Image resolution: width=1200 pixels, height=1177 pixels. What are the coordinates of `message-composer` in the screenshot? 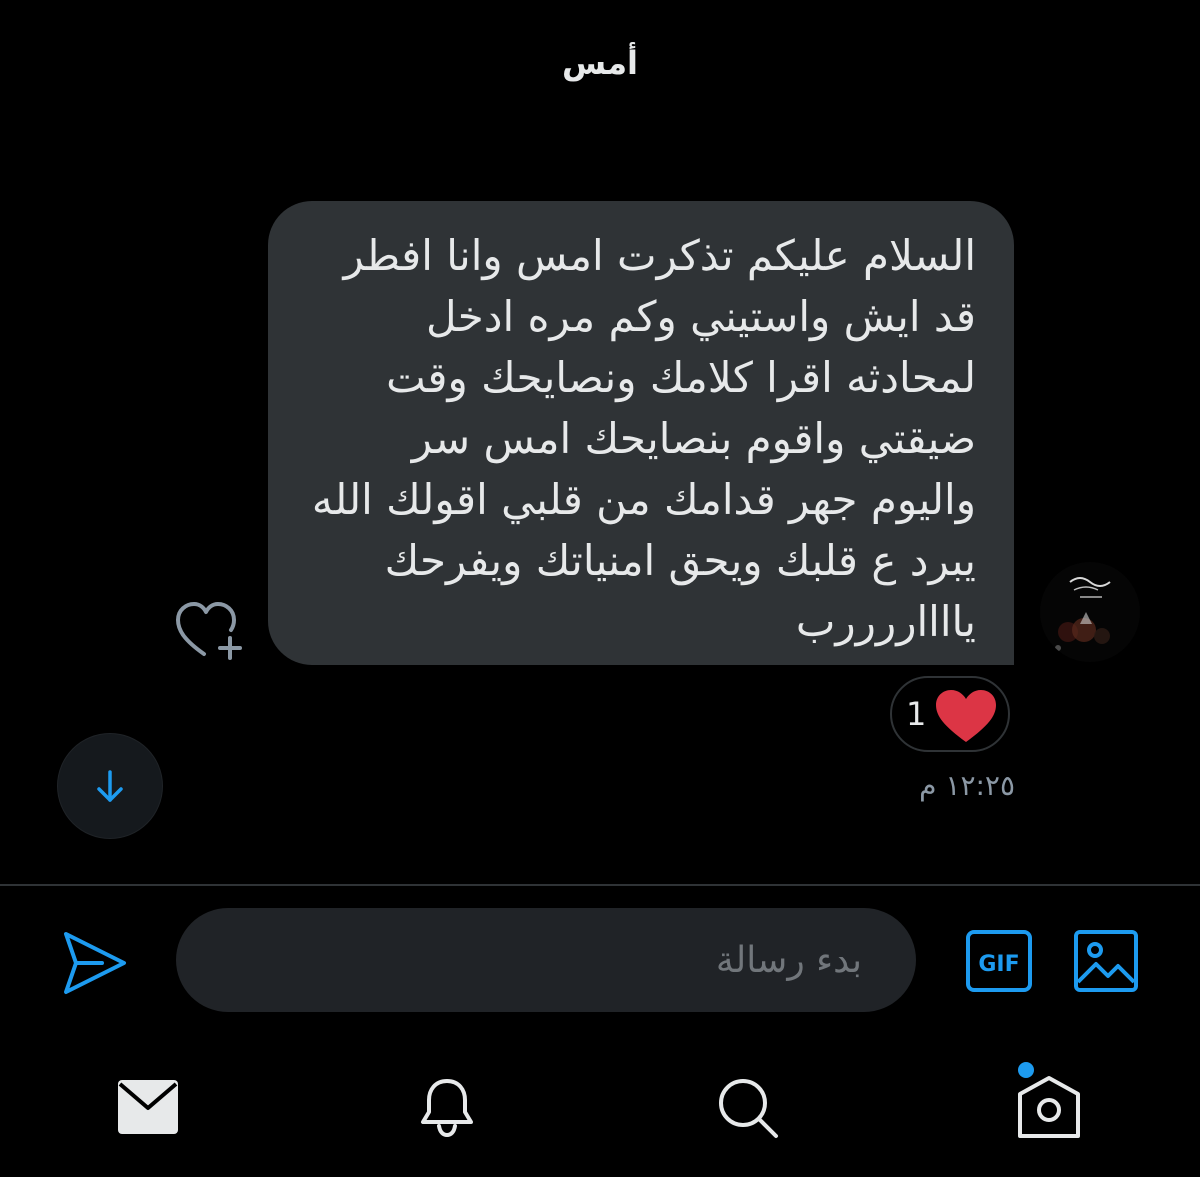 It's located at (546, 960).